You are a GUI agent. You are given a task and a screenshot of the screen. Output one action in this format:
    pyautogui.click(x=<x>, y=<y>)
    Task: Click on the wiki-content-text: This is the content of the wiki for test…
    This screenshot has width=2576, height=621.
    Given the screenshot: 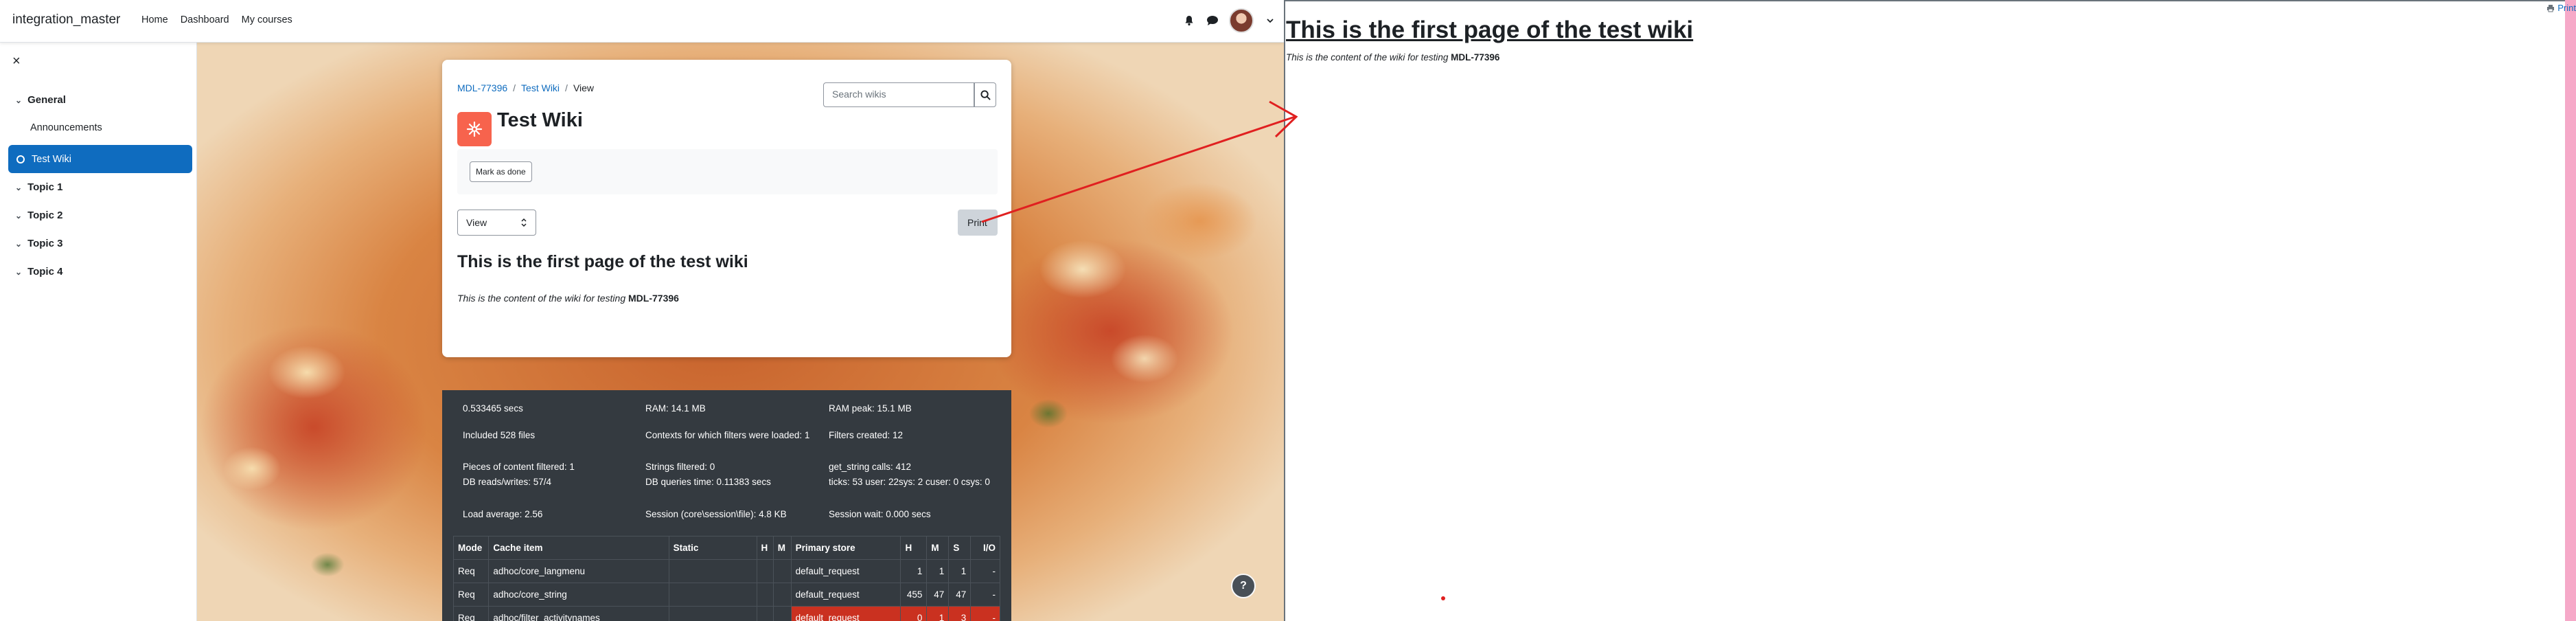 What is the action you would take?
    pyautogui.click(x=541, y=298)
    